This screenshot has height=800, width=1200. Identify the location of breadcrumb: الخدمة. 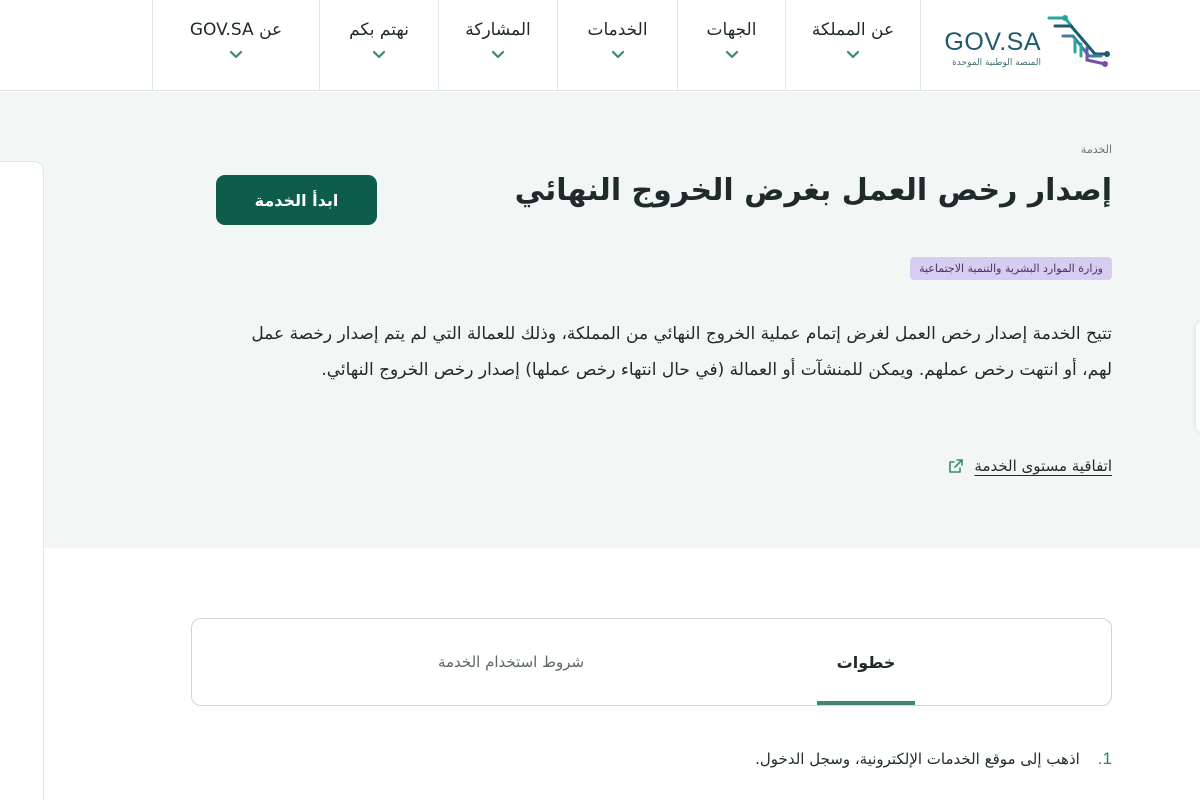
(1096, 149).